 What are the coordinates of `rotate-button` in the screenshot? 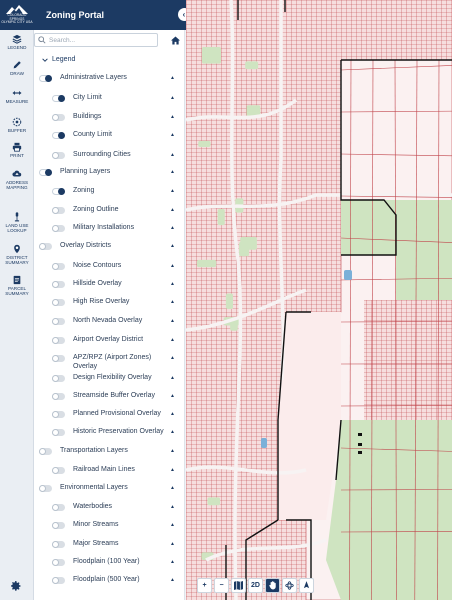 It's located at (289, 585).